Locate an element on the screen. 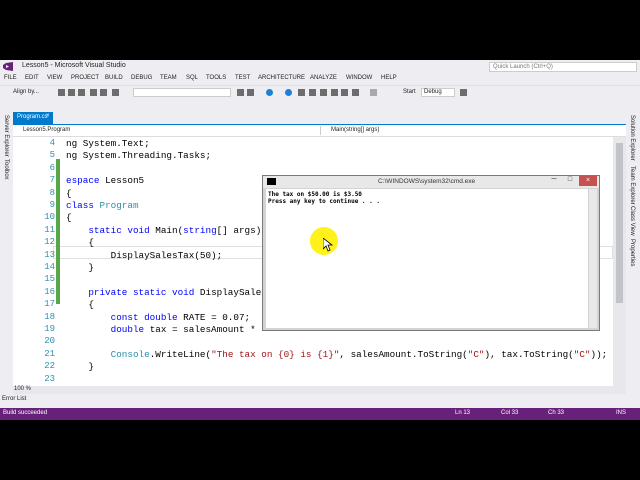 The image size is (640, 480). line-number: 20 is located at coordinates (49, 341).